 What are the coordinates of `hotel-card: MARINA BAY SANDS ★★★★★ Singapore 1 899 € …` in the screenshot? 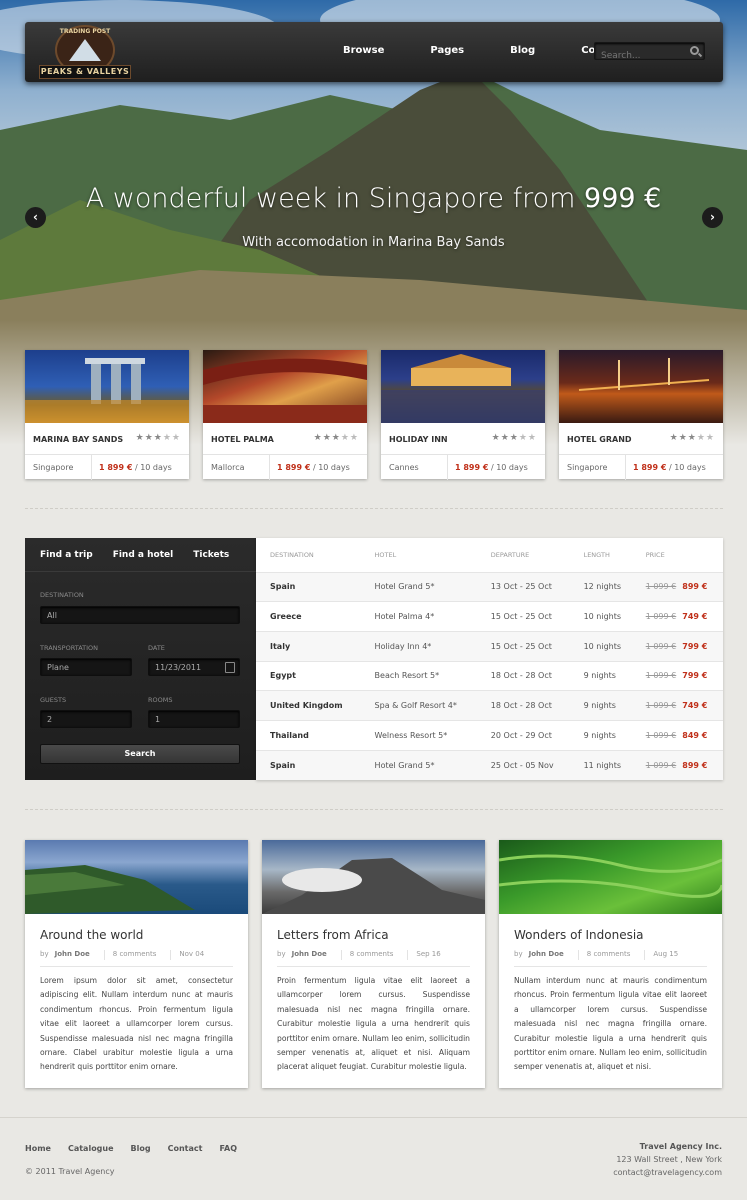 It's located at (107, 415).